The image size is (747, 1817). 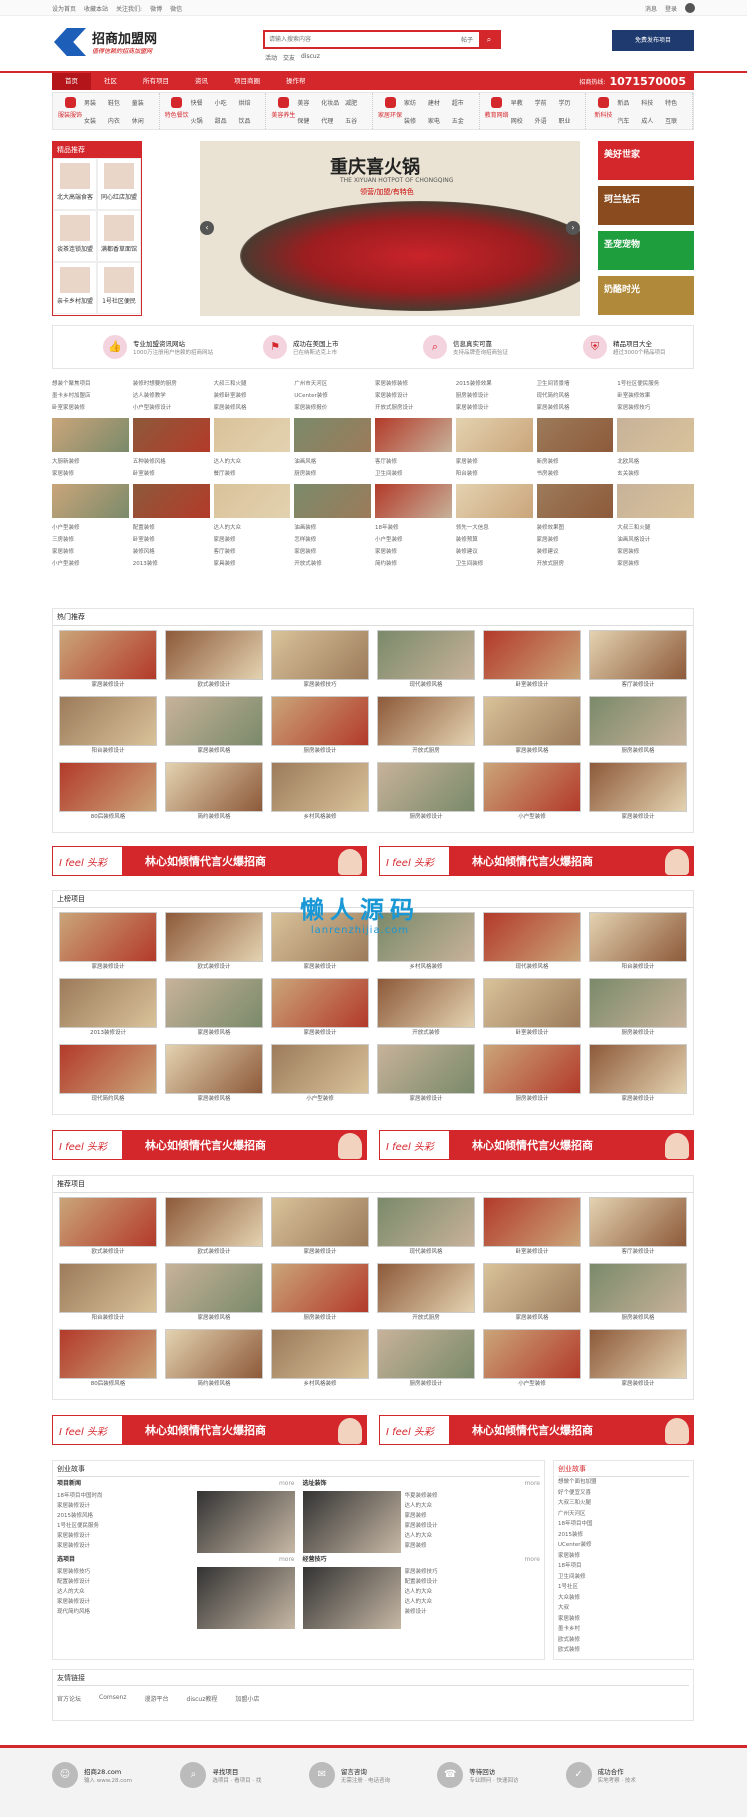 What do you see at coordinates (623, 1503) in the screenshot?
I see `side-story-link: 大叔三和火腿` at bounding box center [623, 1503].